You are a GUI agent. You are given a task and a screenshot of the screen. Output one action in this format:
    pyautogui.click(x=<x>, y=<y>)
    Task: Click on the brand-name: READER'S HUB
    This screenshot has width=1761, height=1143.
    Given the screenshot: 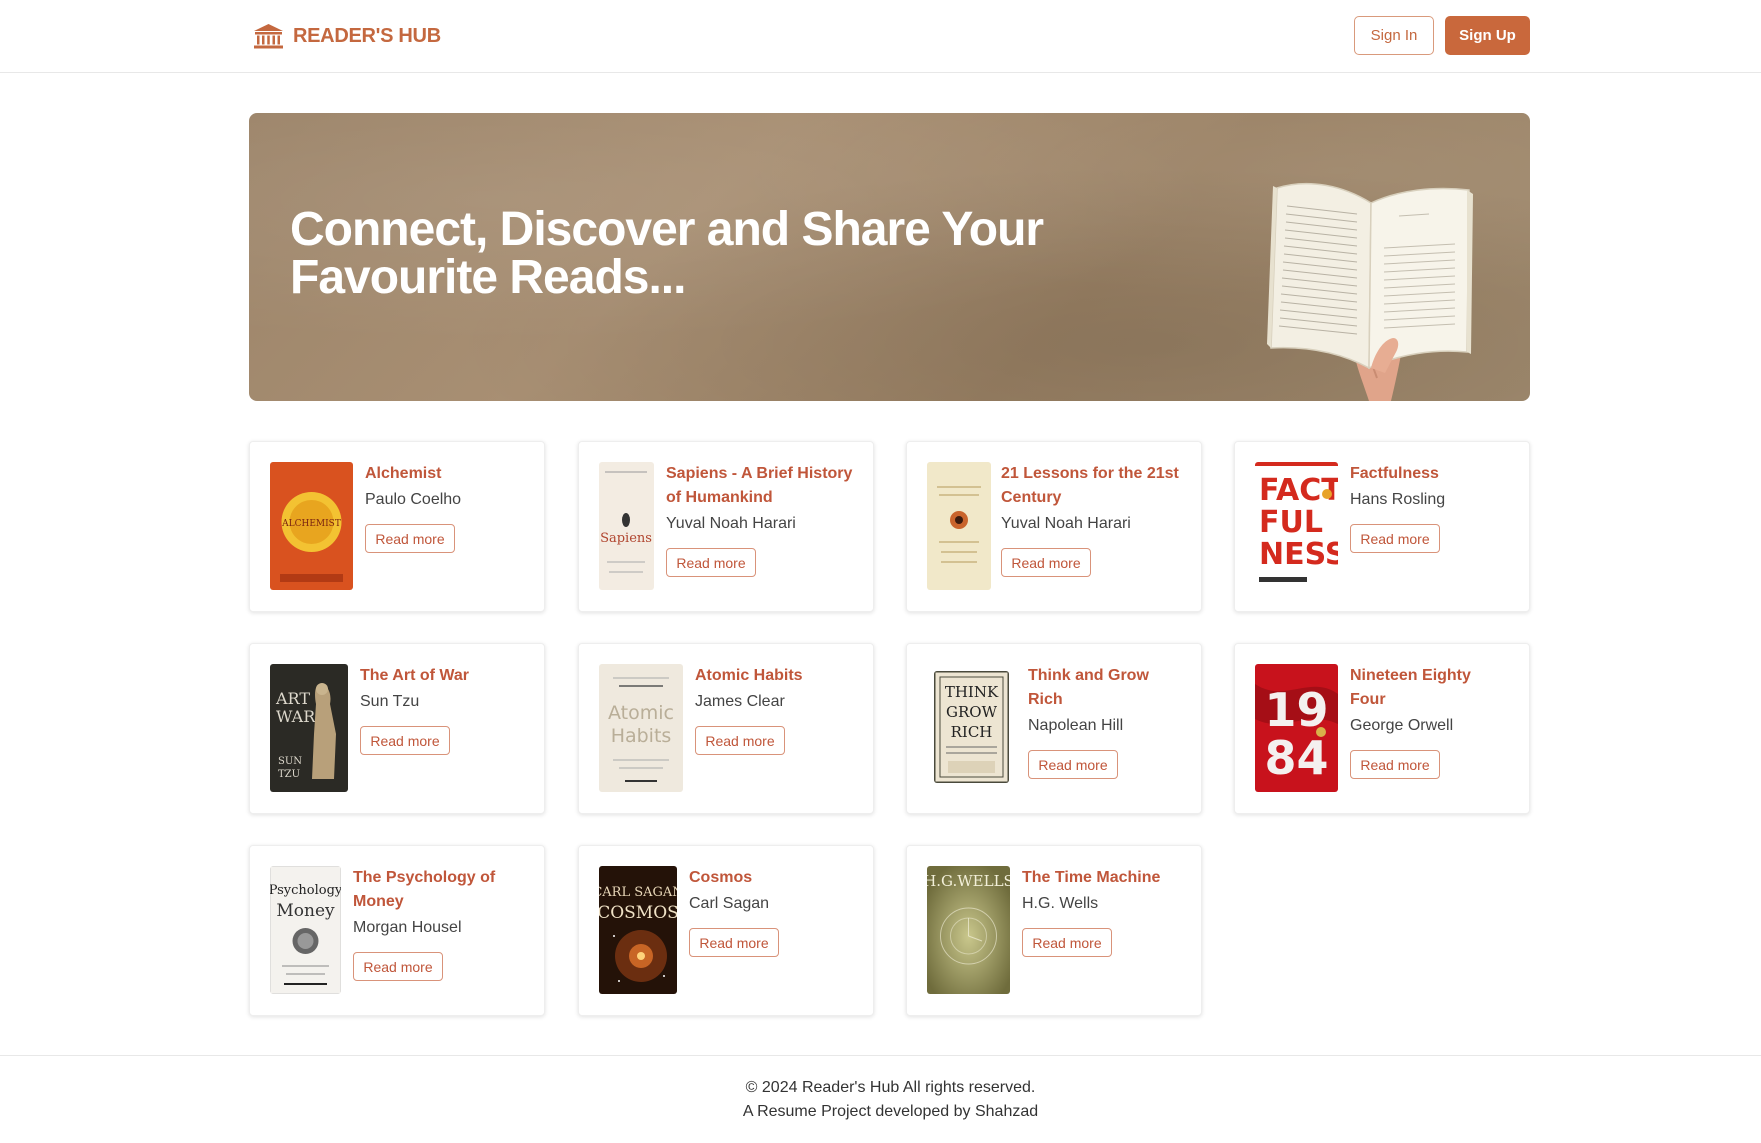 What is the action you would take?
    pyautogui.click(x=367, y=35)
    